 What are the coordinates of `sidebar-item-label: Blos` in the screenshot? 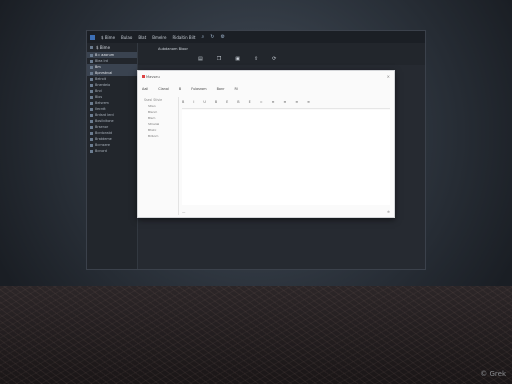 It's located at (99, 97).